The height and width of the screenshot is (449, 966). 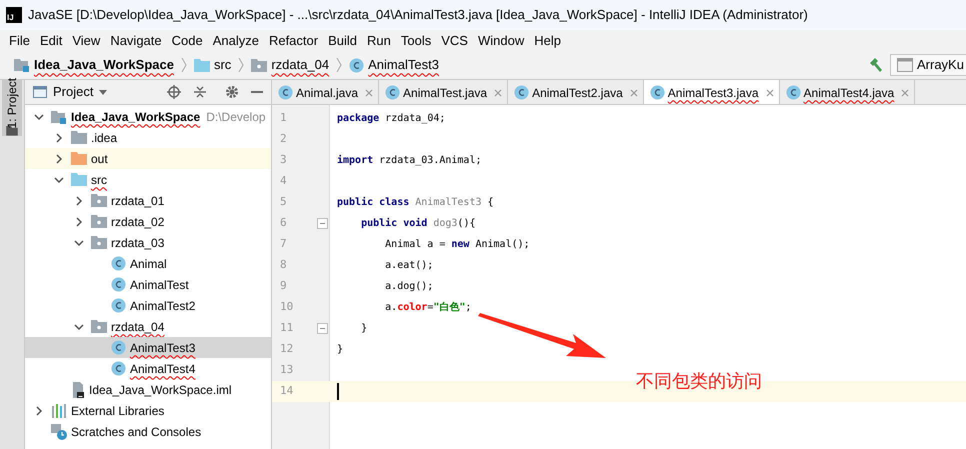 What do you see at coordinates (418, 223) in the screenshot?
I see `code-line: public void dog3(){` at bounding box center [418, 223].